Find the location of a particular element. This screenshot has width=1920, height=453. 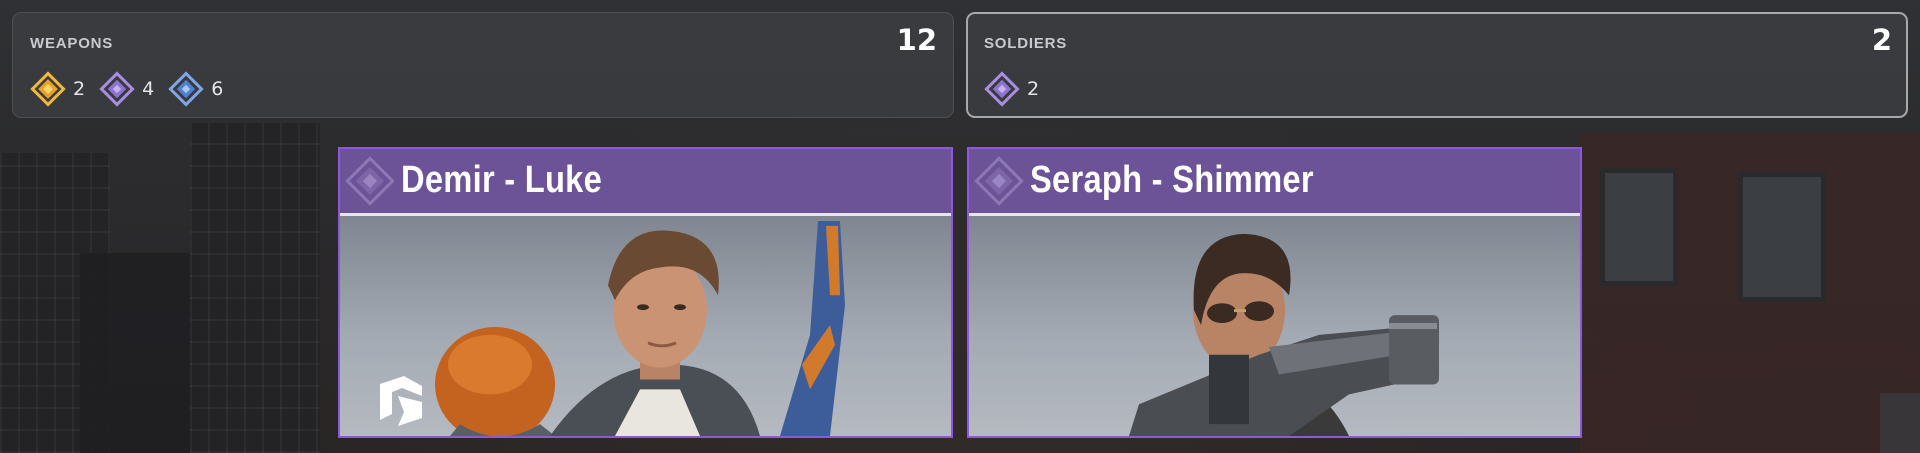

weapons-rarity-legendary: 2 is located at coordinates (57, 89).